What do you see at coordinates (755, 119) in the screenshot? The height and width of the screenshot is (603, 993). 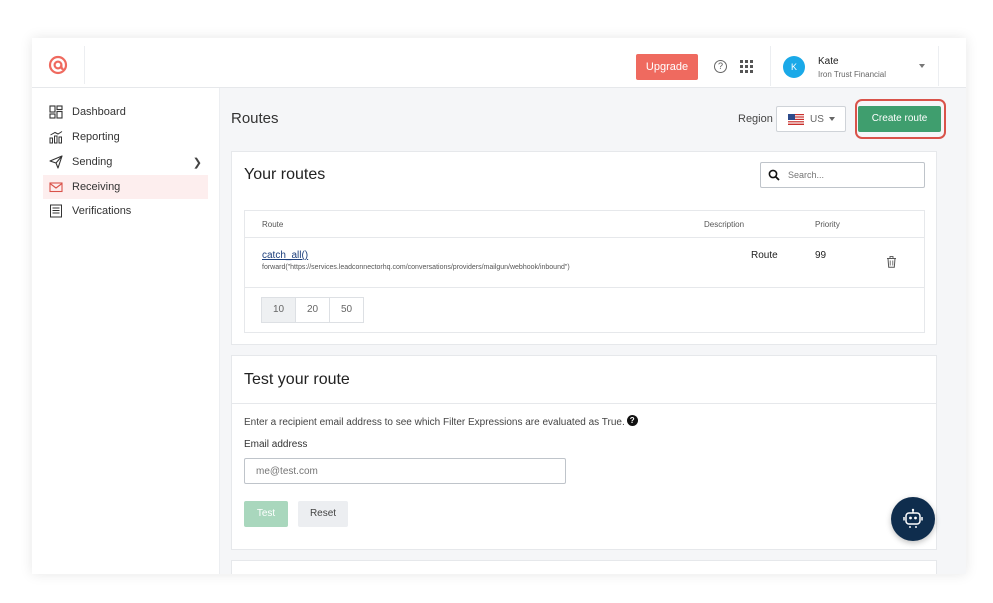 I see `region-label: Region` at bounding box center [755, 119].